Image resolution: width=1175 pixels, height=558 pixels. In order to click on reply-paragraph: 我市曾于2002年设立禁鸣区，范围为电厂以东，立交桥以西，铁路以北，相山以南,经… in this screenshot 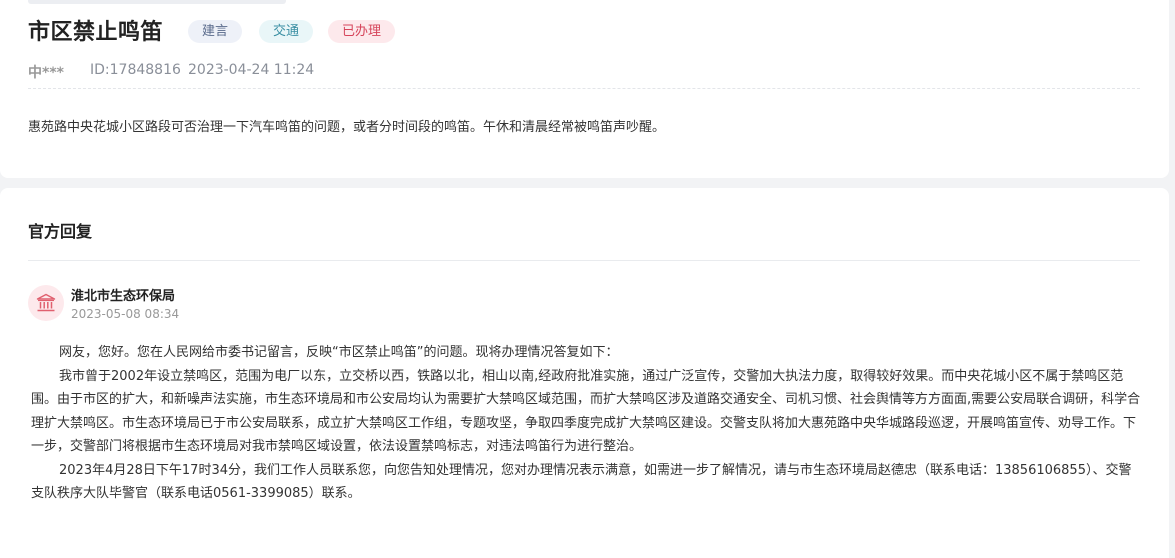, I will do `click(586, 411)`.